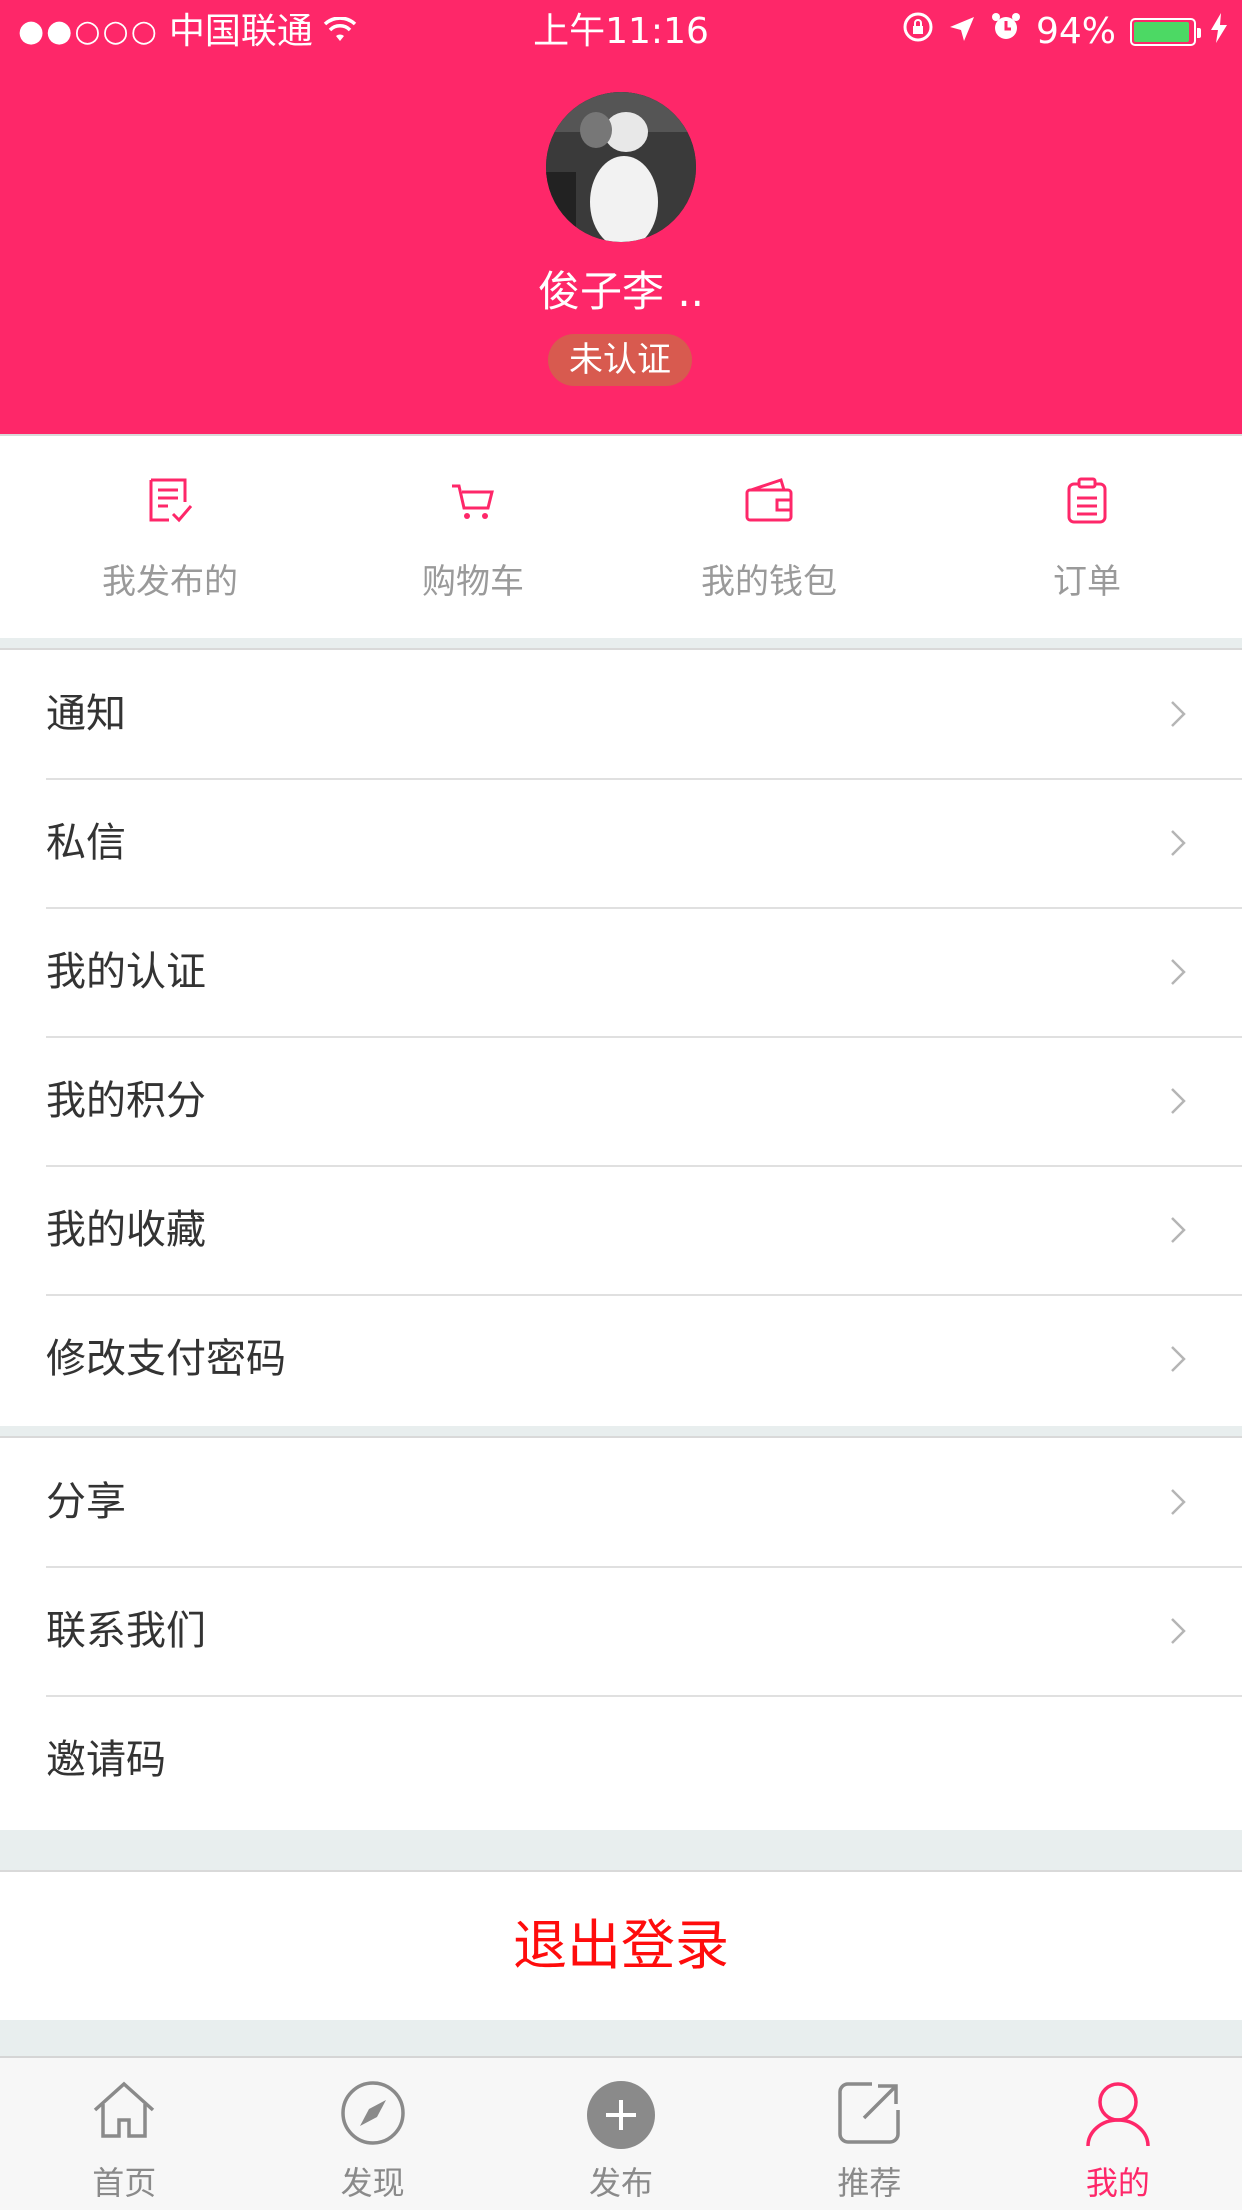 This screenshot has width=1242, height=2210. What do you see at coordinates (962, 32) in the screenshot?
I see `location-icon` at bounding box center [962, 32].